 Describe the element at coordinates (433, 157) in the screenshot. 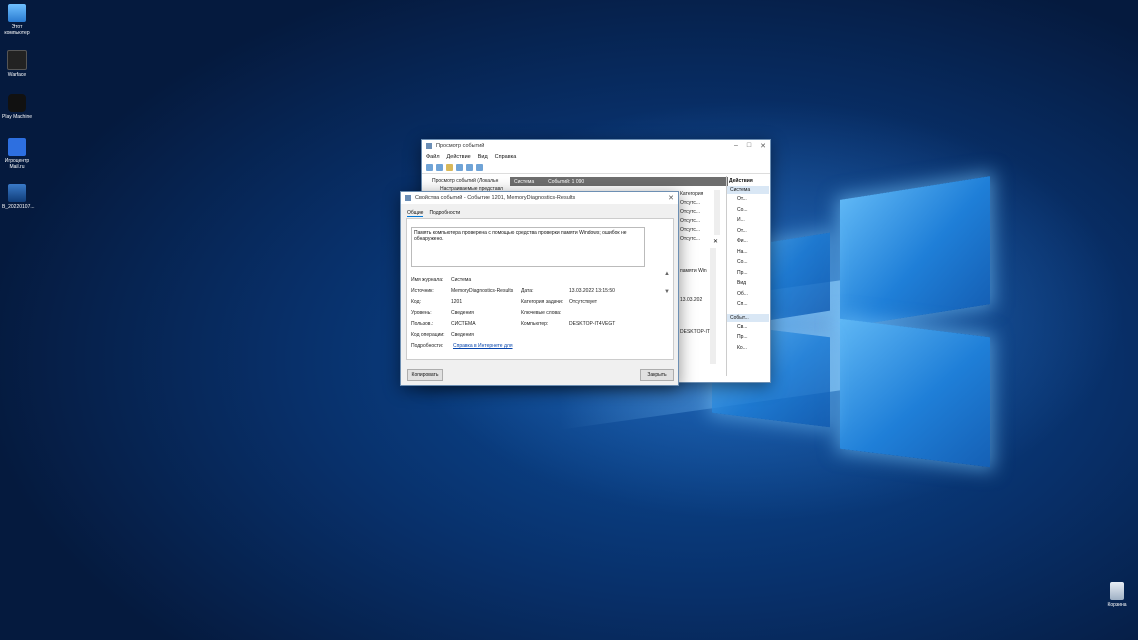

I see `menu-file: Файл` at that location.